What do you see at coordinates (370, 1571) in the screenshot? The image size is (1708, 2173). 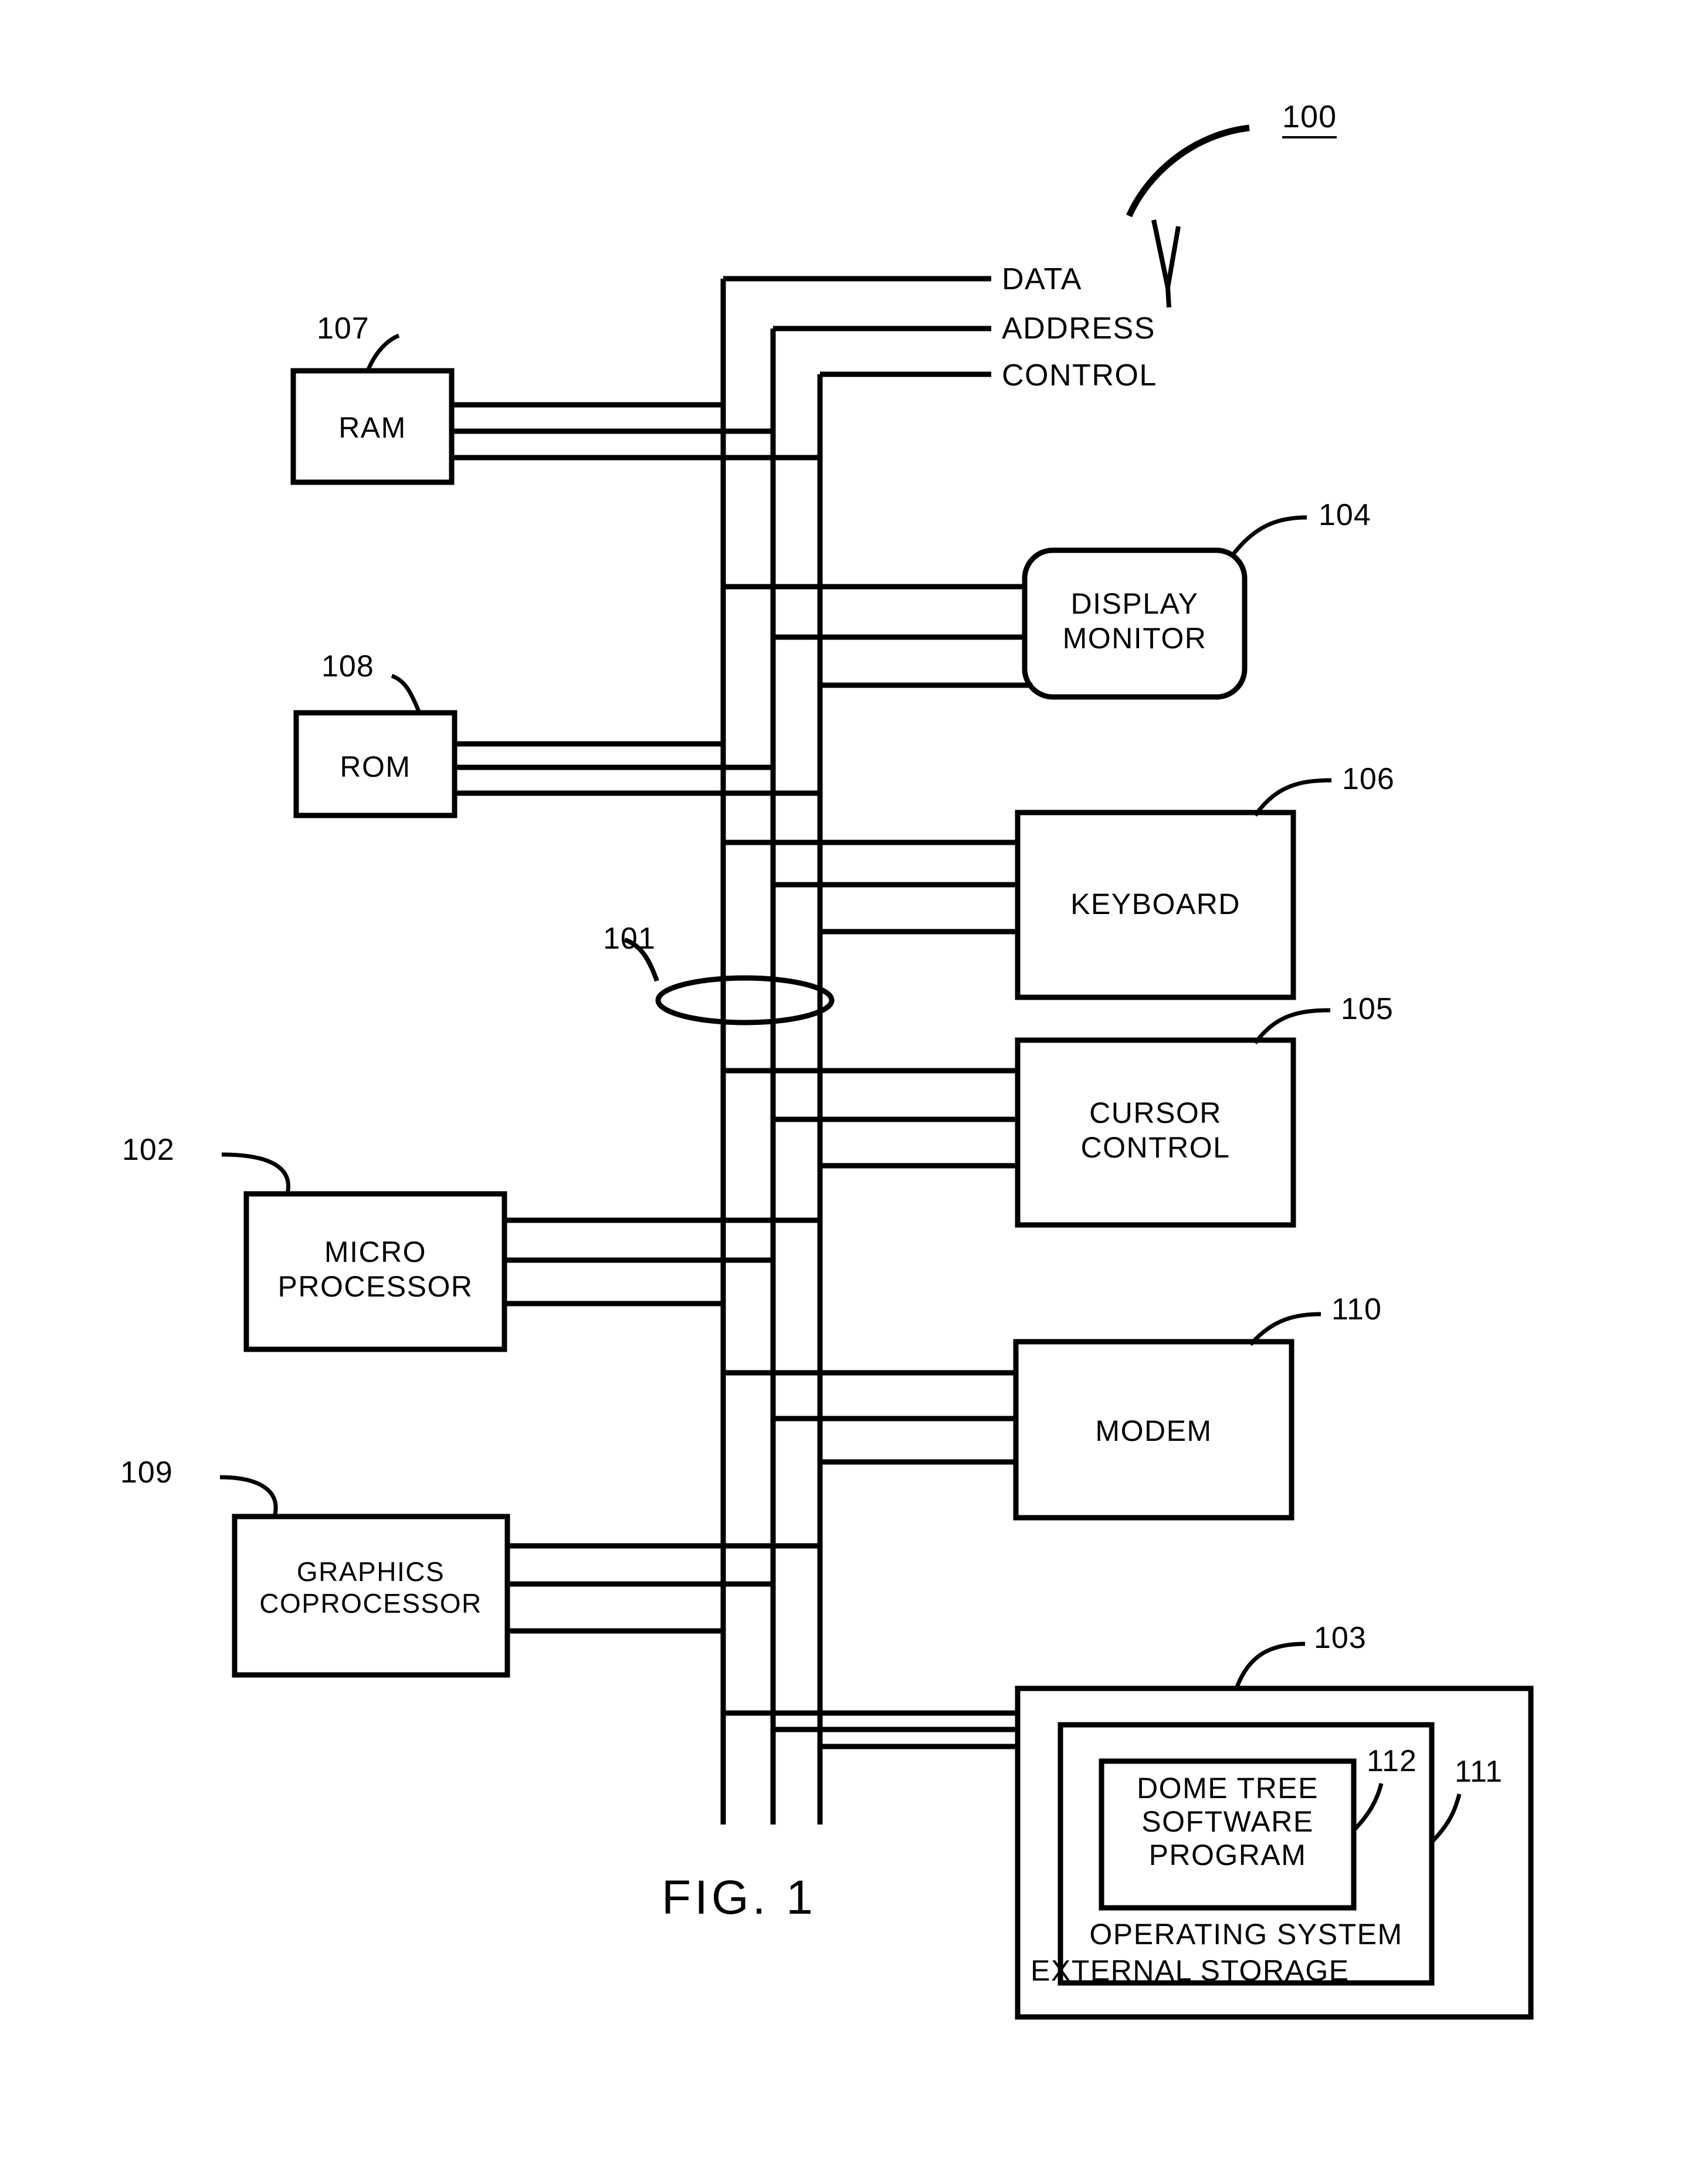 I see `graphics-label-line1: GRAPHICS` at bounding box center [370, 1571].